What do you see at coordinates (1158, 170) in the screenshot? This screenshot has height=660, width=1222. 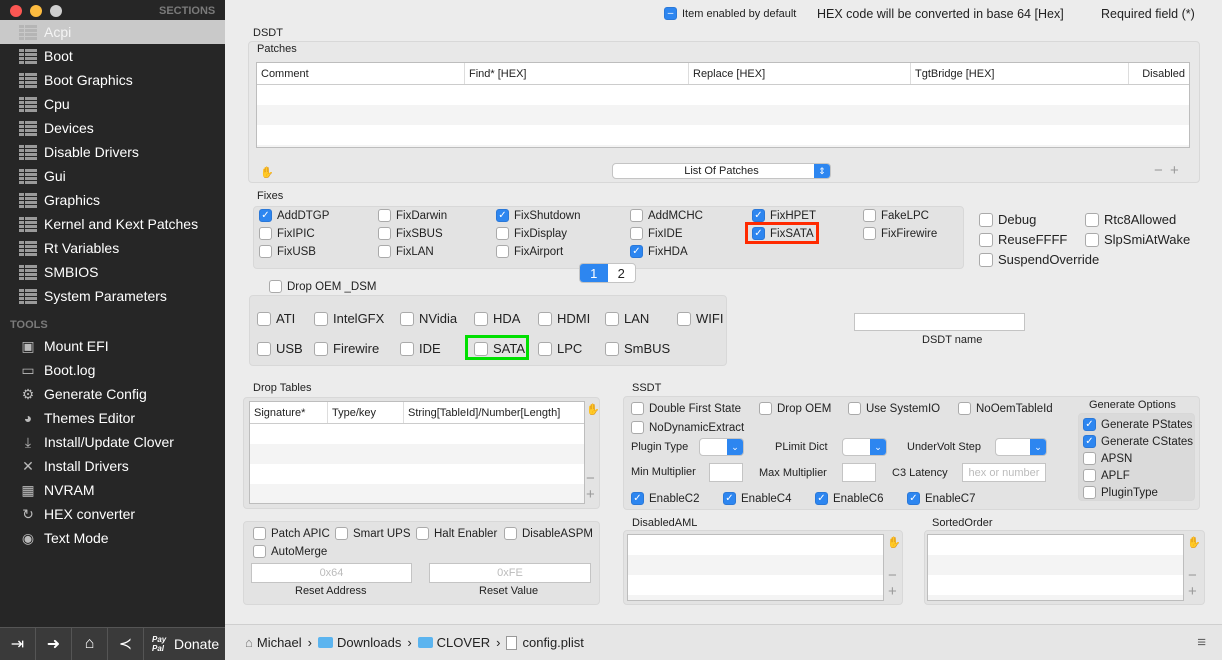 I see `remove-patch-button: −` at bounding box center [1158, 170].